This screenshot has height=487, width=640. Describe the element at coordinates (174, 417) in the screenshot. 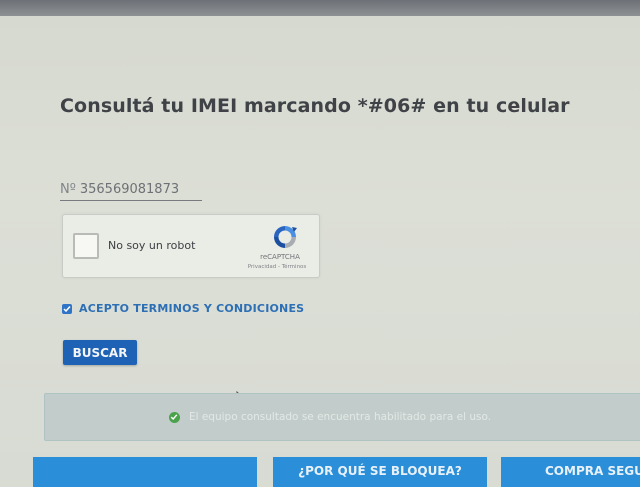

I see `success-check-icon` at that location.